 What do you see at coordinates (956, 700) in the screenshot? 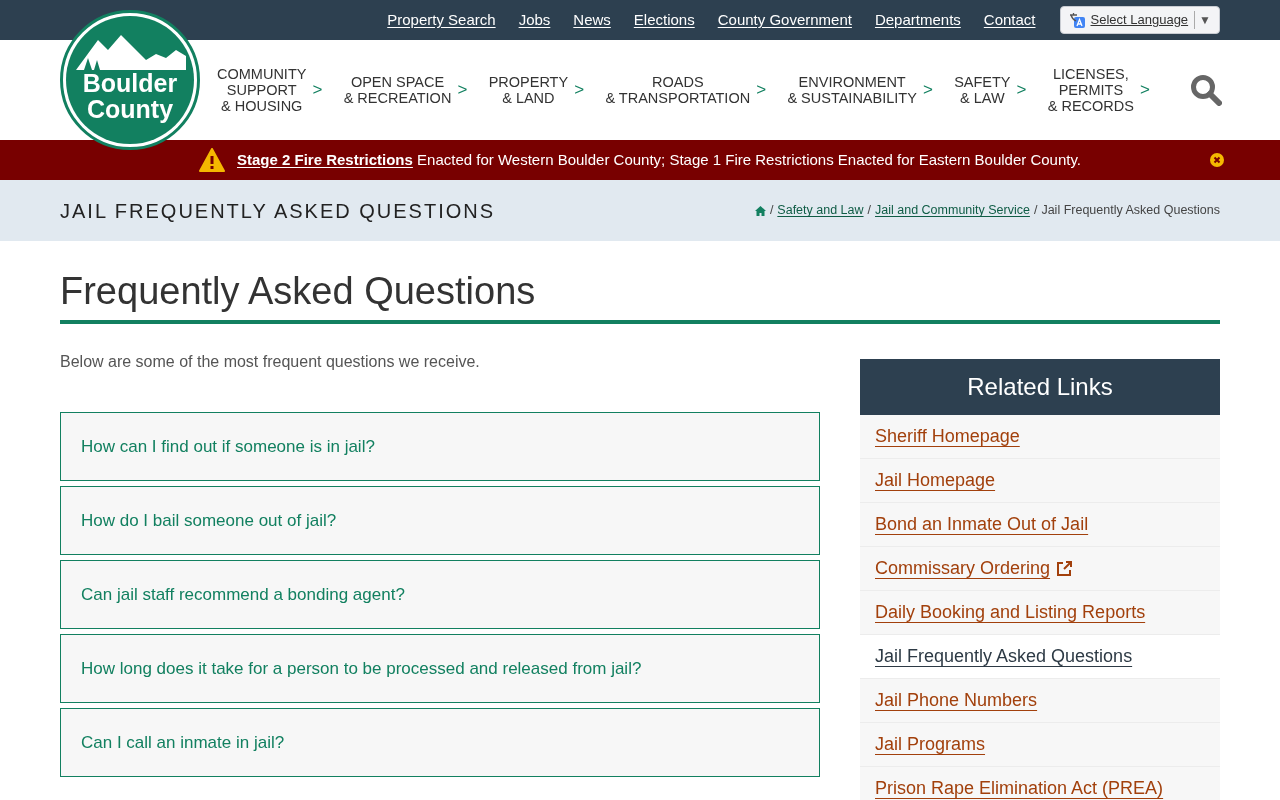
I see `related-link: Jail Phone Numbers` at bounding box center [956, 700].